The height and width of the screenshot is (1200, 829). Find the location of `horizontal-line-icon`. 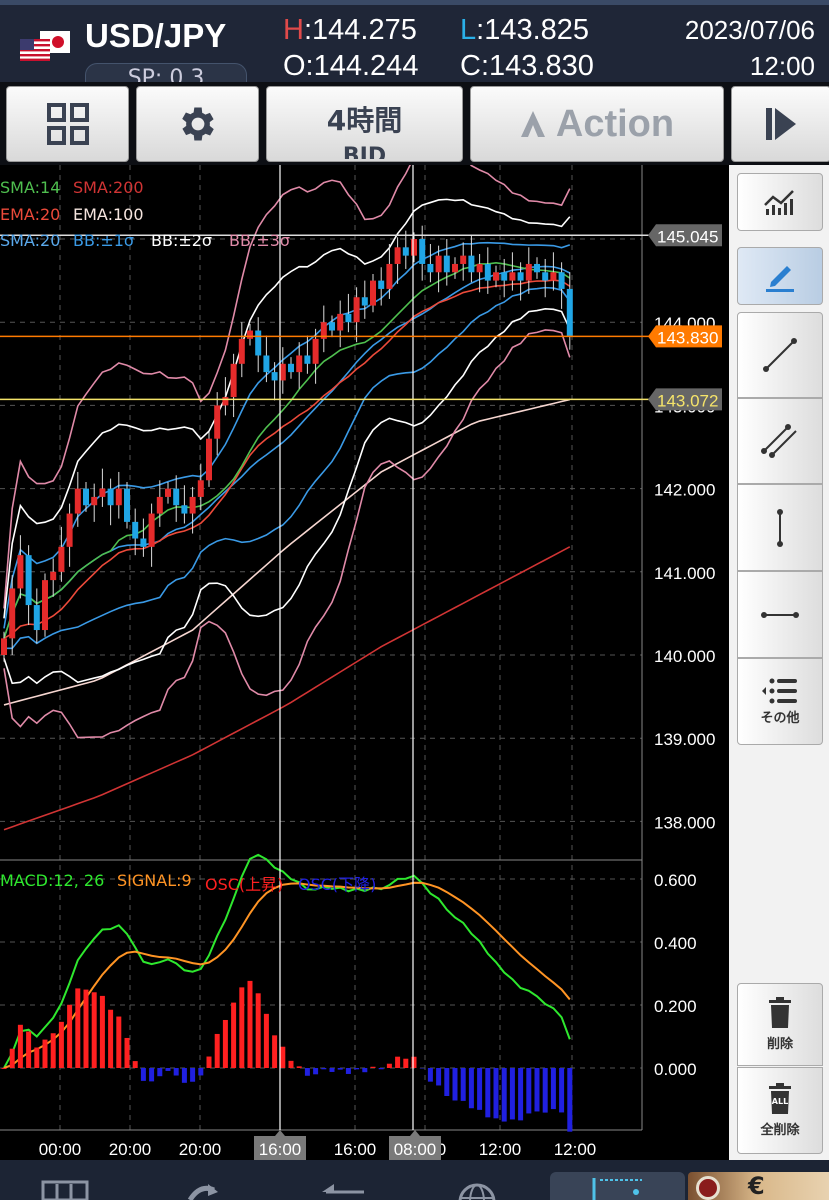

horizontal-line-icon is located at coordinates (780, 614).